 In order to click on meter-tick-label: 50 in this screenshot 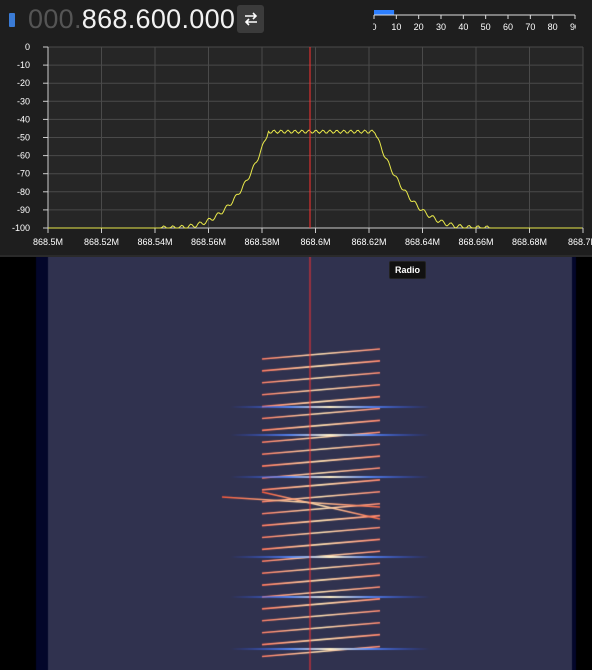, I will do `click(486, 27)`.